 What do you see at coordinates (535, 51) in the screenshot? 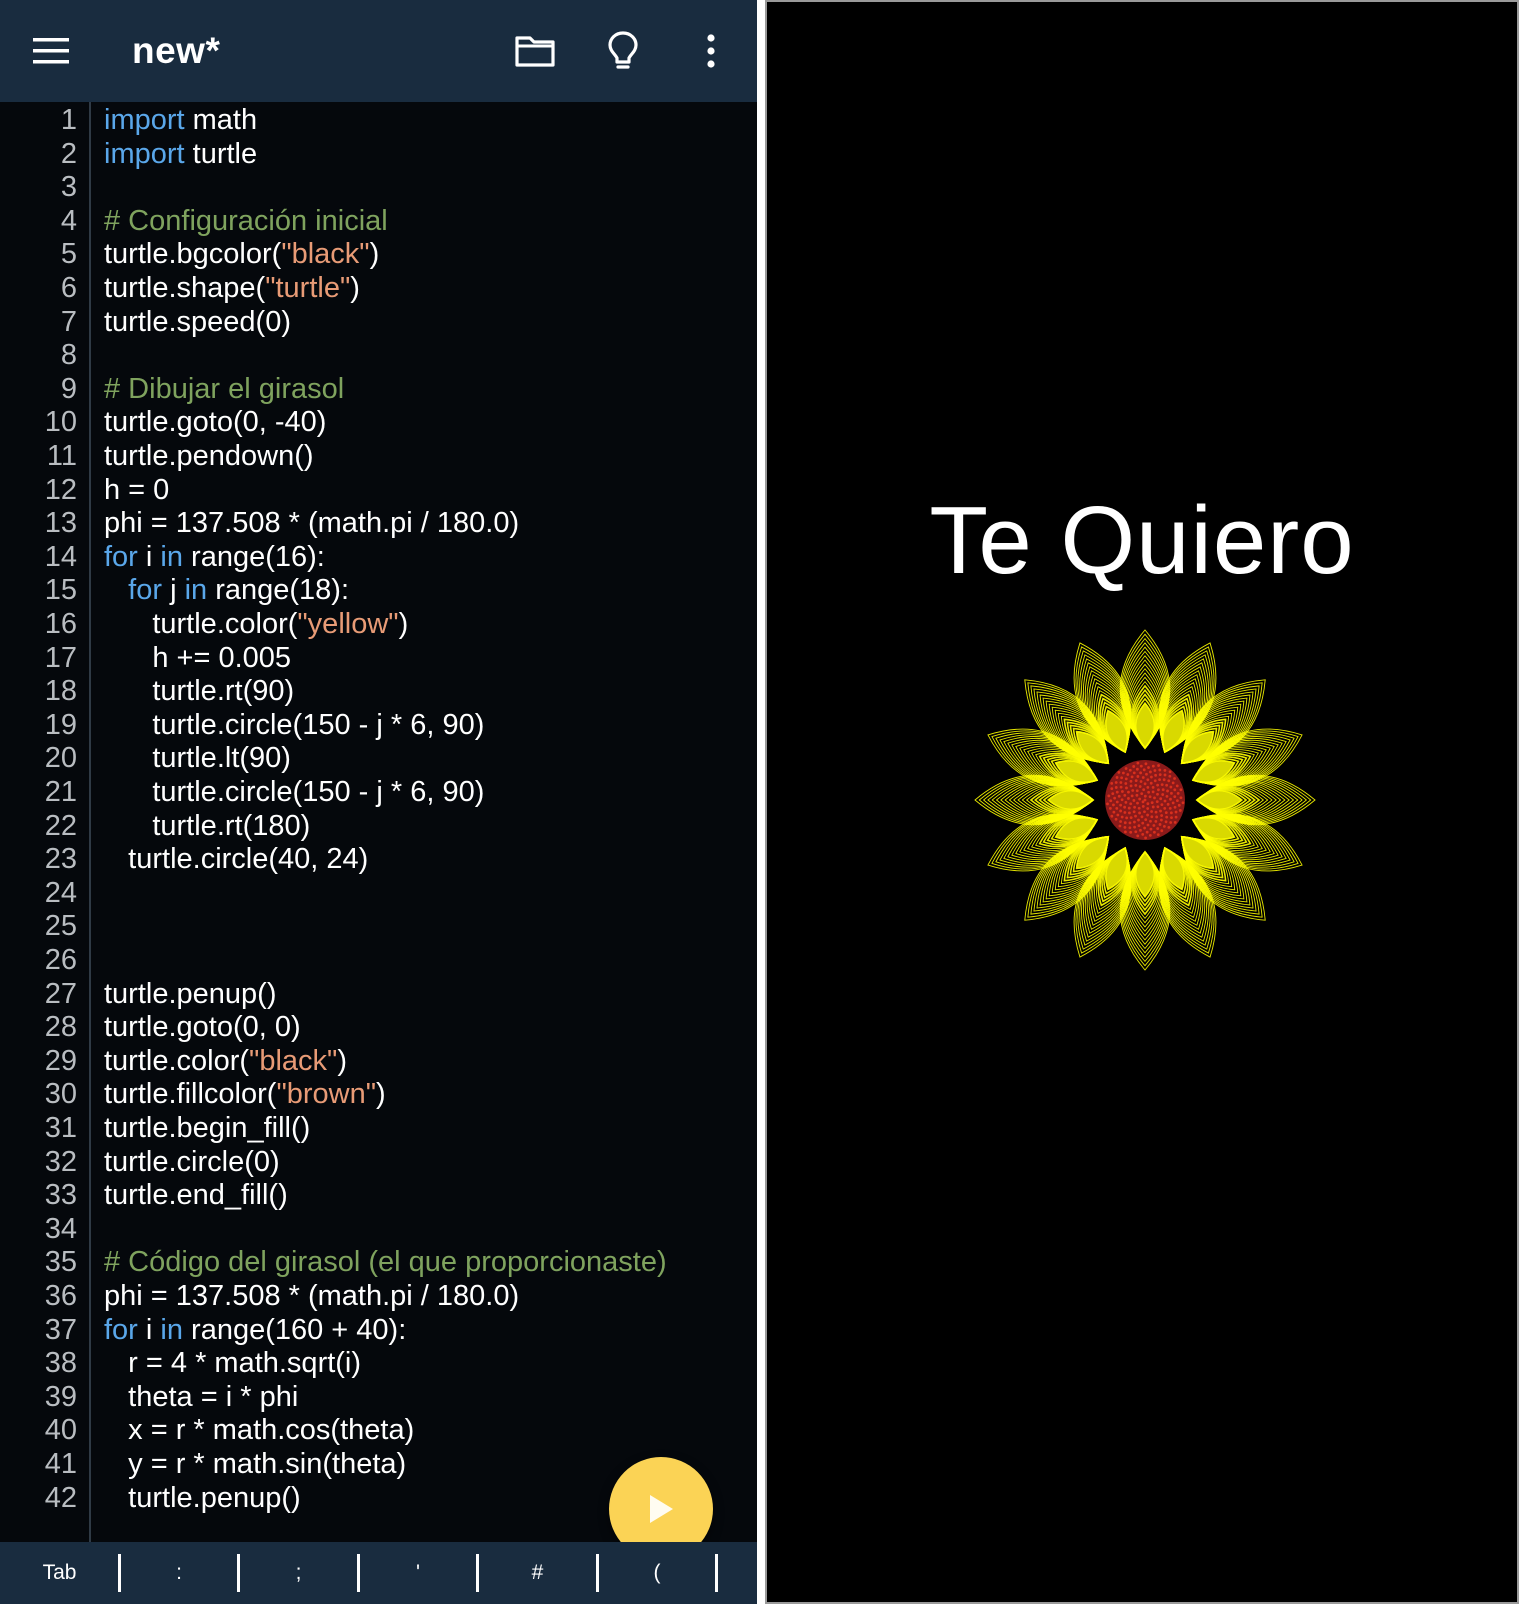
I see `open-folder-button` at bounding box center [535, 51].